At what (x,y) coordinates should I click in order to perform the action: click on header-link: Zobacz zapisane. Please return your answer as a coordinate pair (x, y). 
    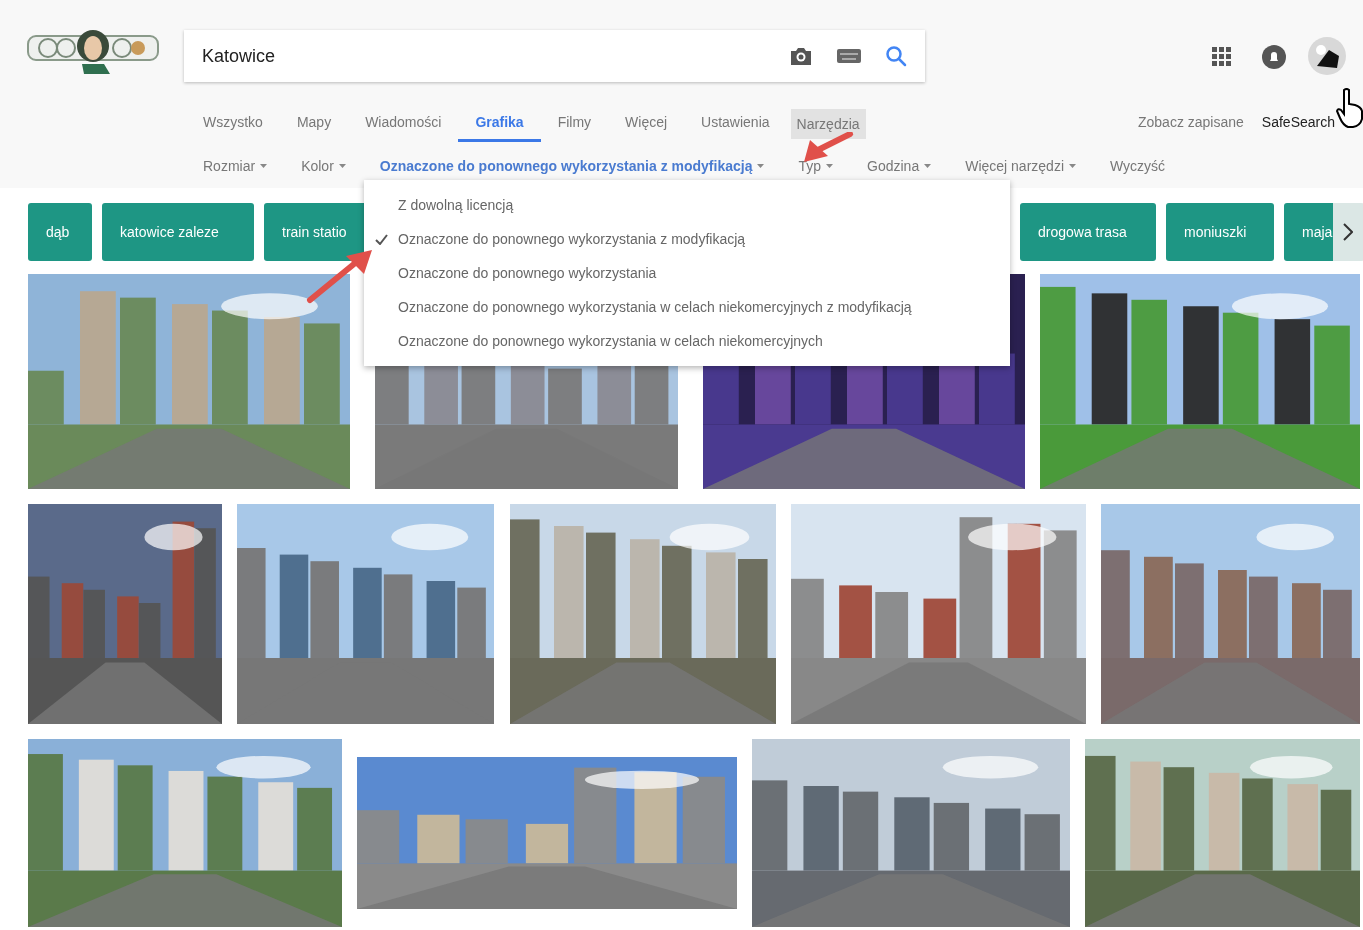
    Looking at the image, I should click on (1191, 122).